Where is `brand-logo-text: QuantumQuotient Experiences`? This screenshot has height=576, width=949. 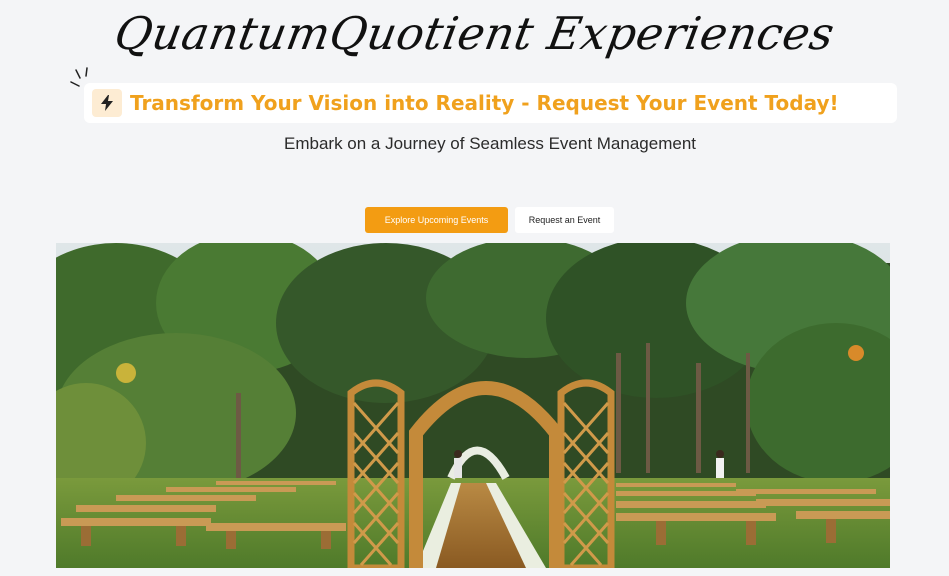
brand-logo-text: QuantumQuotient Experiences is located at coordinates (474, 33).